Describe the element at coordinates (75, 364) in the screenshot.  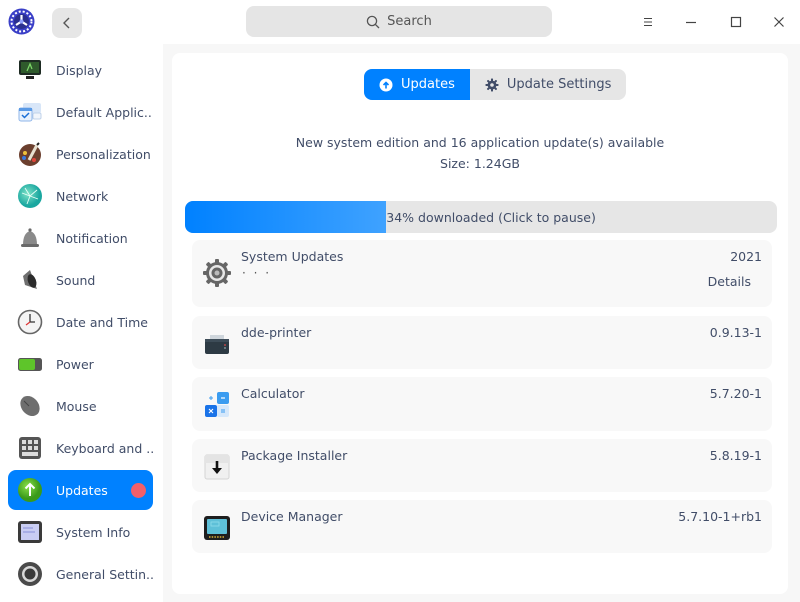
I see `sidebar-item-label: Power` at that location.